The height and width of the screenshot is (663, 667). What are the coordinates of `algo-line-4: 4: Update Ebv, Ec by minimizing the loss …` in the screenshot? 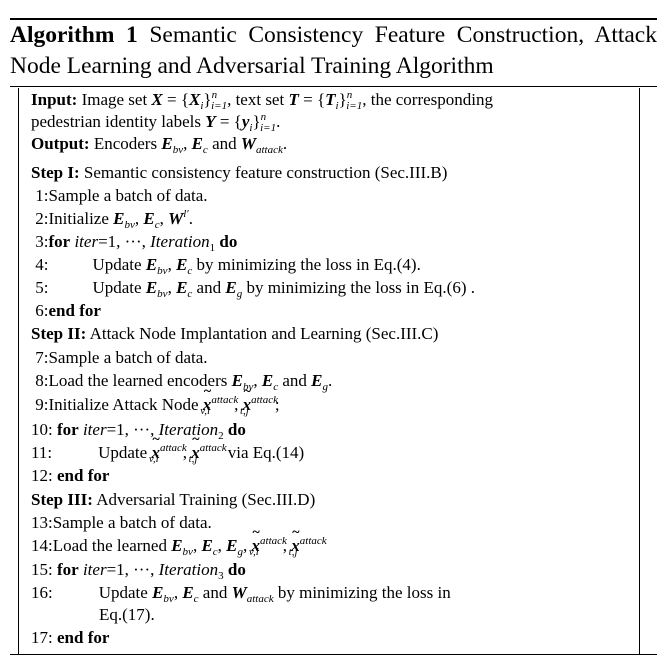 It's located at (226, 266).